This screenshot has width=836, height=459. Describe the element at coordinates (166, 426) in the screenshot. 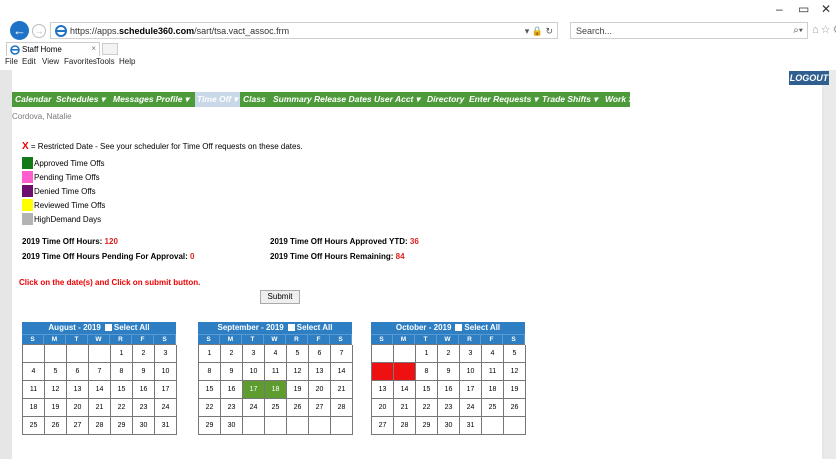

I see `calendar-day: 31` at that location.